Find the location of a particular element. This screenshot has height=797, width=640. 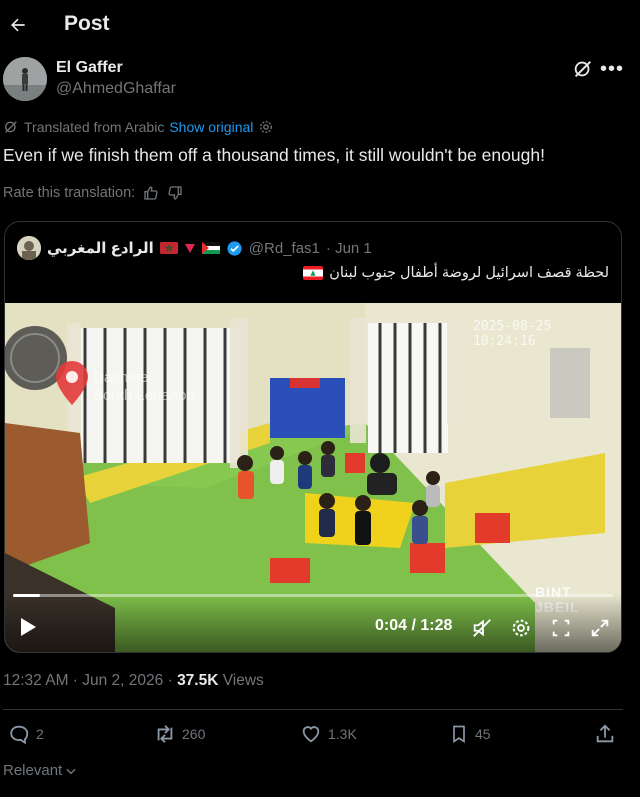

post-timestamp: 12:32 AM · Jun 2, 2026 · is located at coordinates (90, 680).